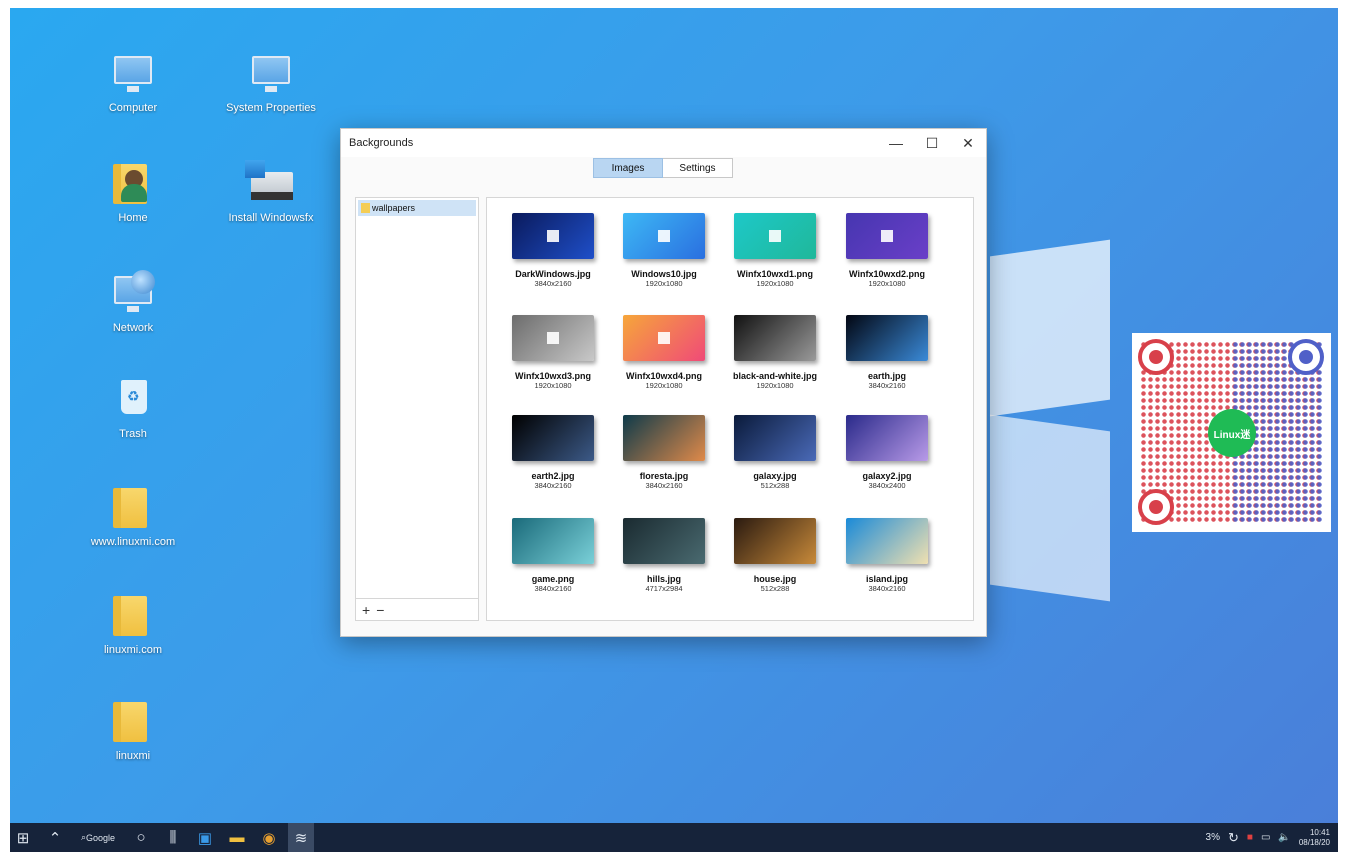  What do you see at coordinates (698, 168) in the screenshot?
I see `tab-settings: Settings` at bounding box center [698, 168].